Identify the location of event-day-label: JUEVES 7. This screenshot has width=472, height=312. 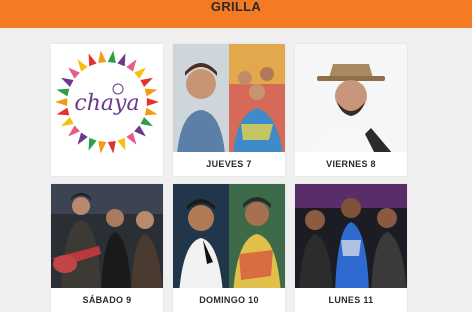
(229, 164).